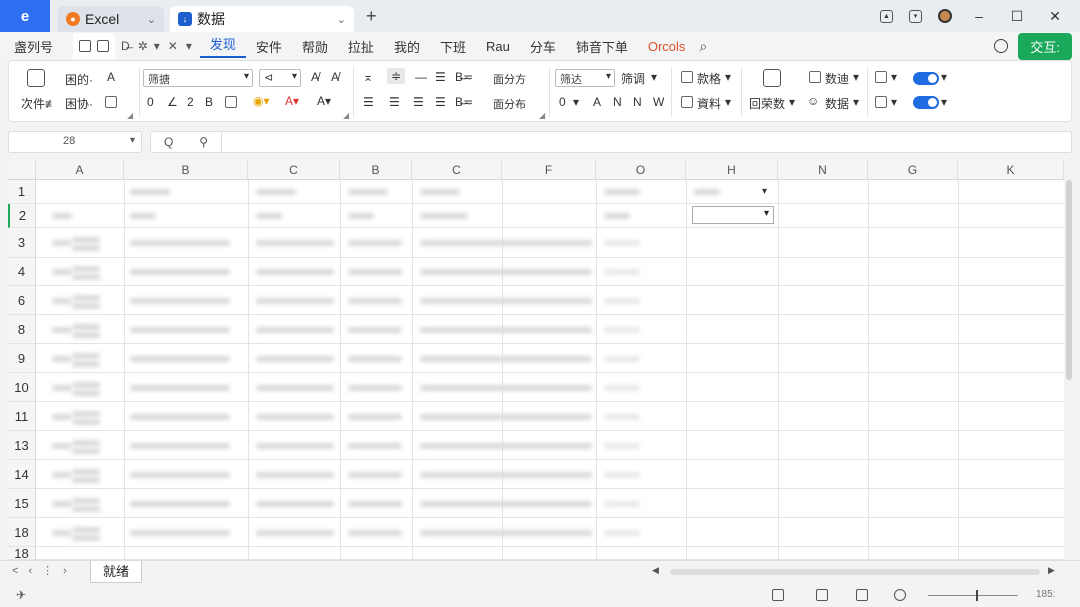 Image resolution: width=1080 pixels, height=607 pixels. What do you see at coordinates (457, 170) in the screenshot?
I see `column-header: C` at bounding box center [457, 170].